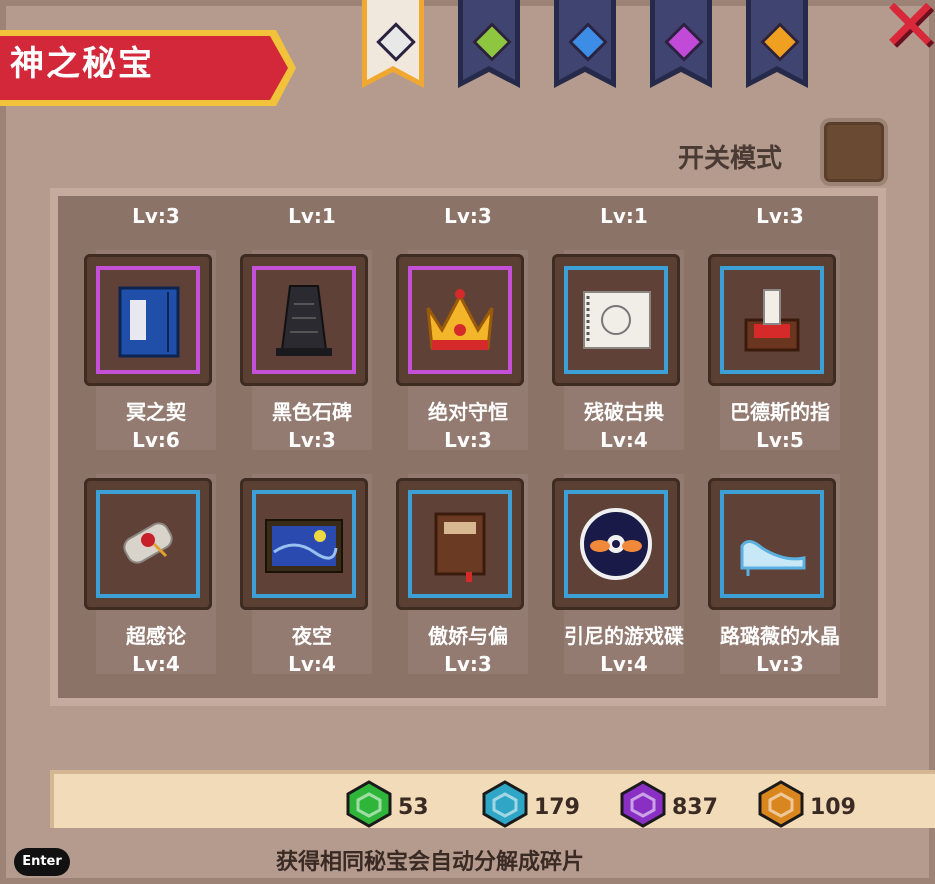 The height and width of the screenshot is (884, 935). What do you see at coordinates (907, 30) in the screenshot?
I see `close-icon: ✕` at bounding box center [907, 30].